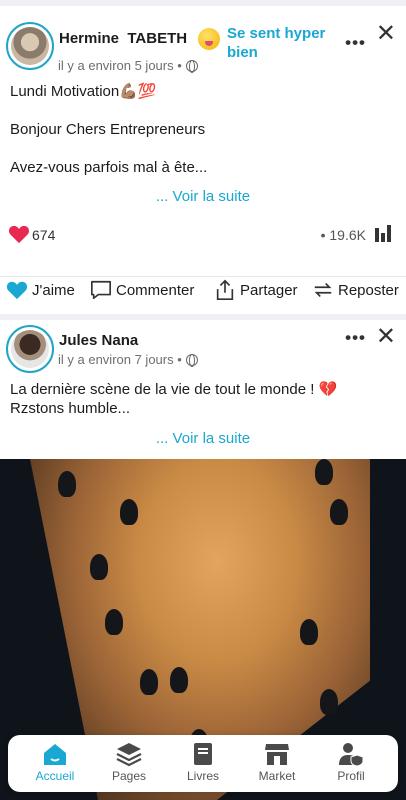 This screenshot has width=406, height=800. What do you see at coordinates (98, 340) in the screenshot?
I see `author-name: Jules Nana` at bounding box center [98, 340].